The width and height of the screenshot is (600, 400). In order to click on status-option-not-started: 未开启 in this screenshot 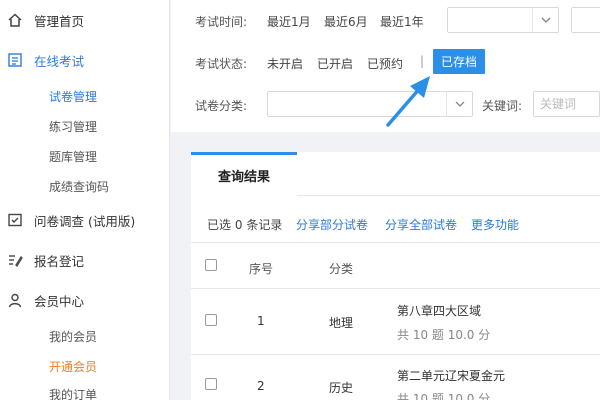, I will do `click(285, 63)`.